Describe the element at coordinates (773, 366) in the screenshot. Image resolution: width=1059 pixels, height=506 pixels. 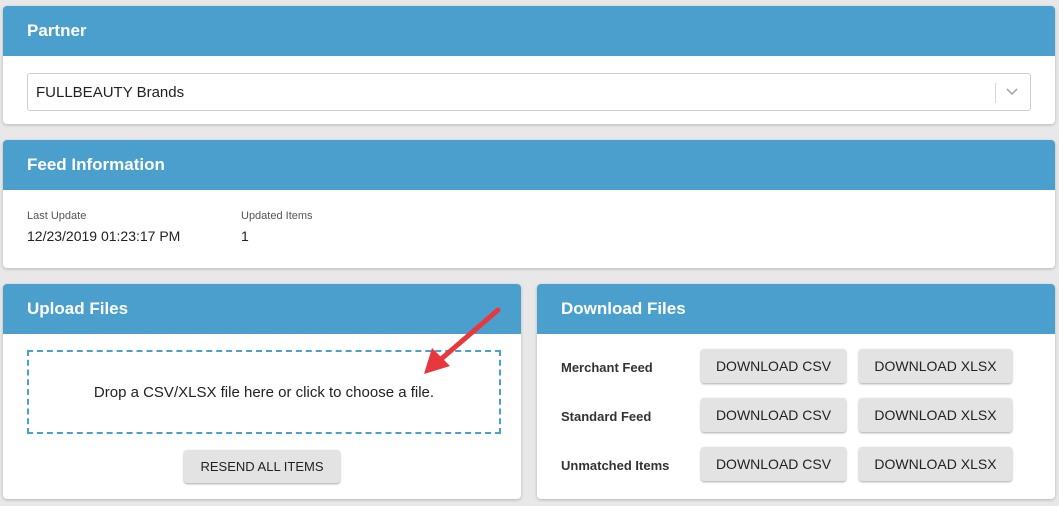
I see `merchant-feed-download-csv-button: DOWNLOAD CSV` at that location.